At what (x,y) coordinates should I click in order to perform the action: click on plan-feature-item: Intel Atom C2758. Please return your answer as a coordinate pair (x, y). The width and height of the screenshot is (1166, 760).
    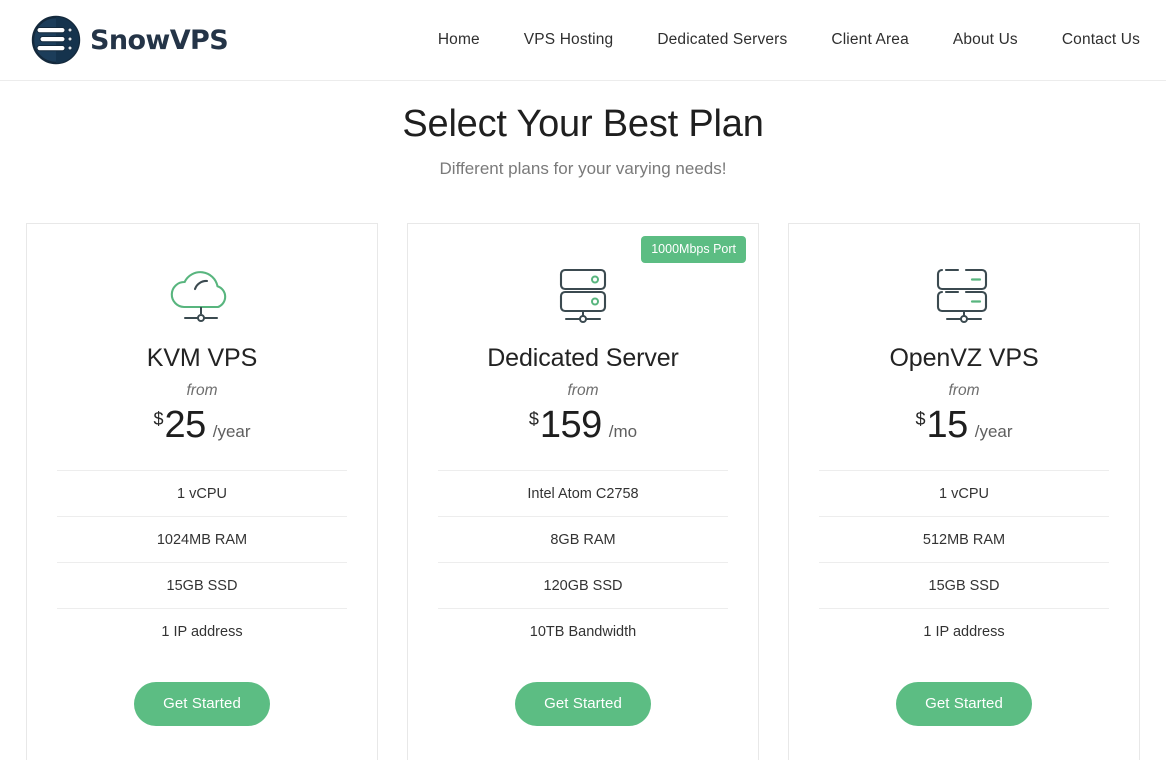
    Looking at the image, I should click on (583, 494).